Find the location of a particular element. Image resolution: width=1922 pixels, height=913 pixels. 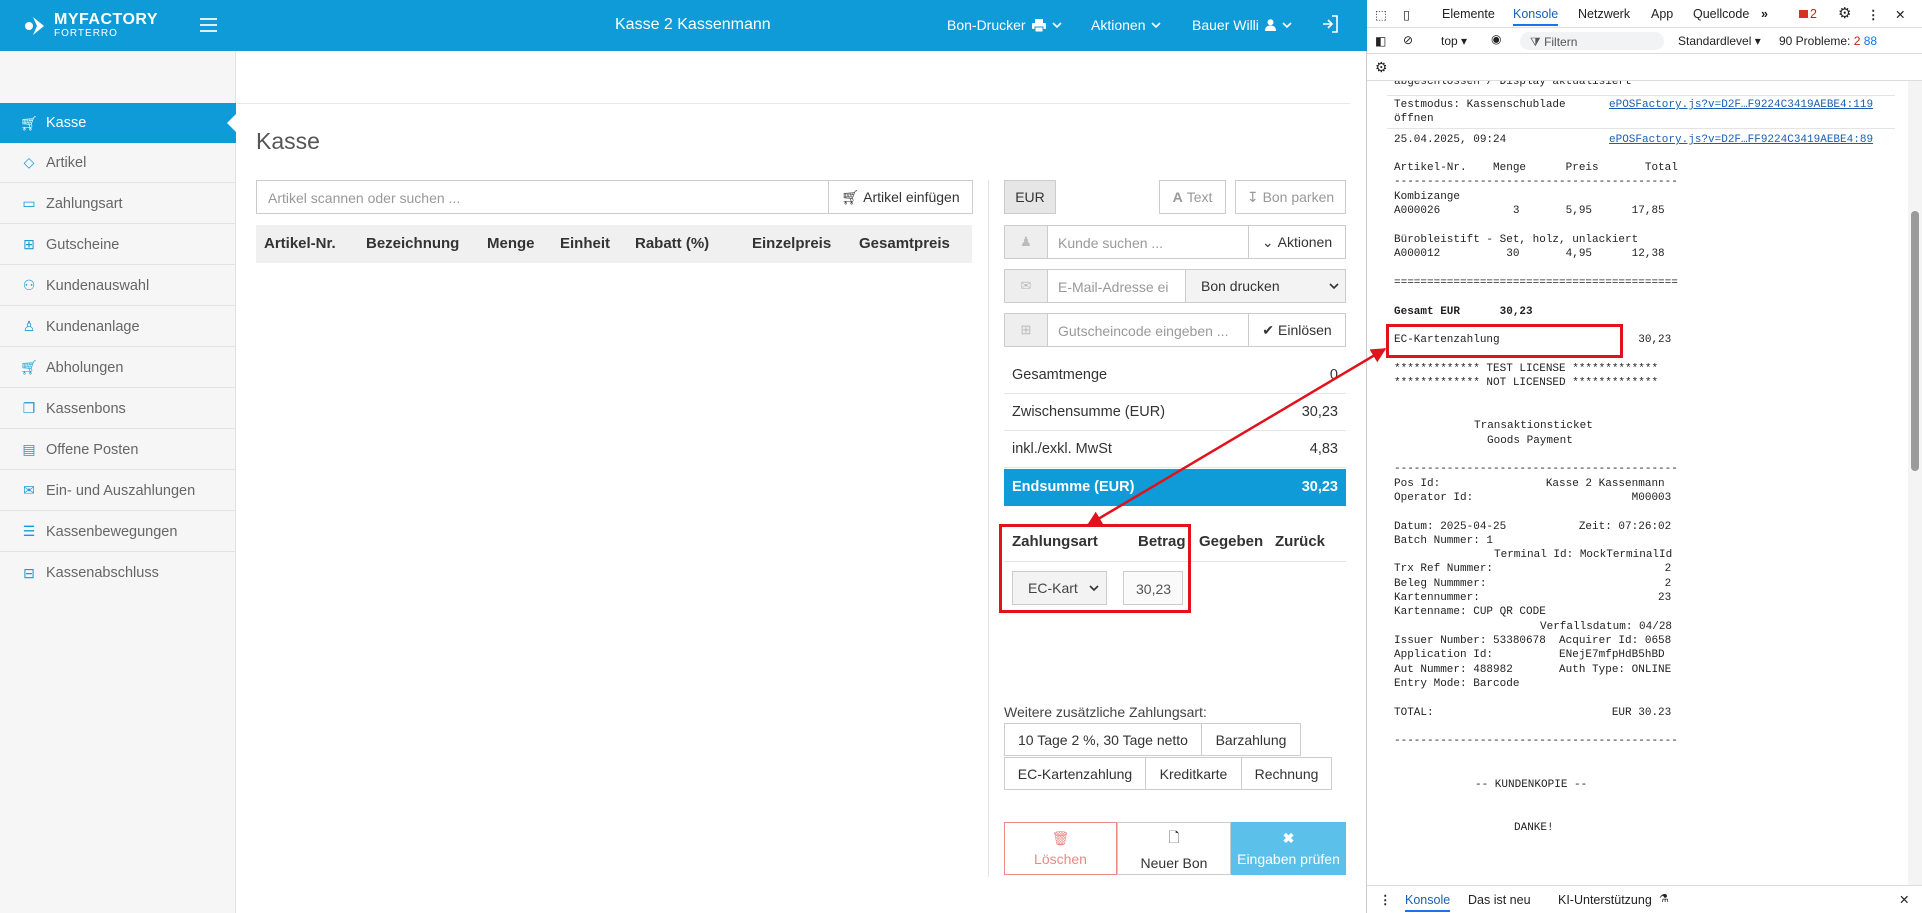

text-button-label: Text is located at coordinates (1199, 197).